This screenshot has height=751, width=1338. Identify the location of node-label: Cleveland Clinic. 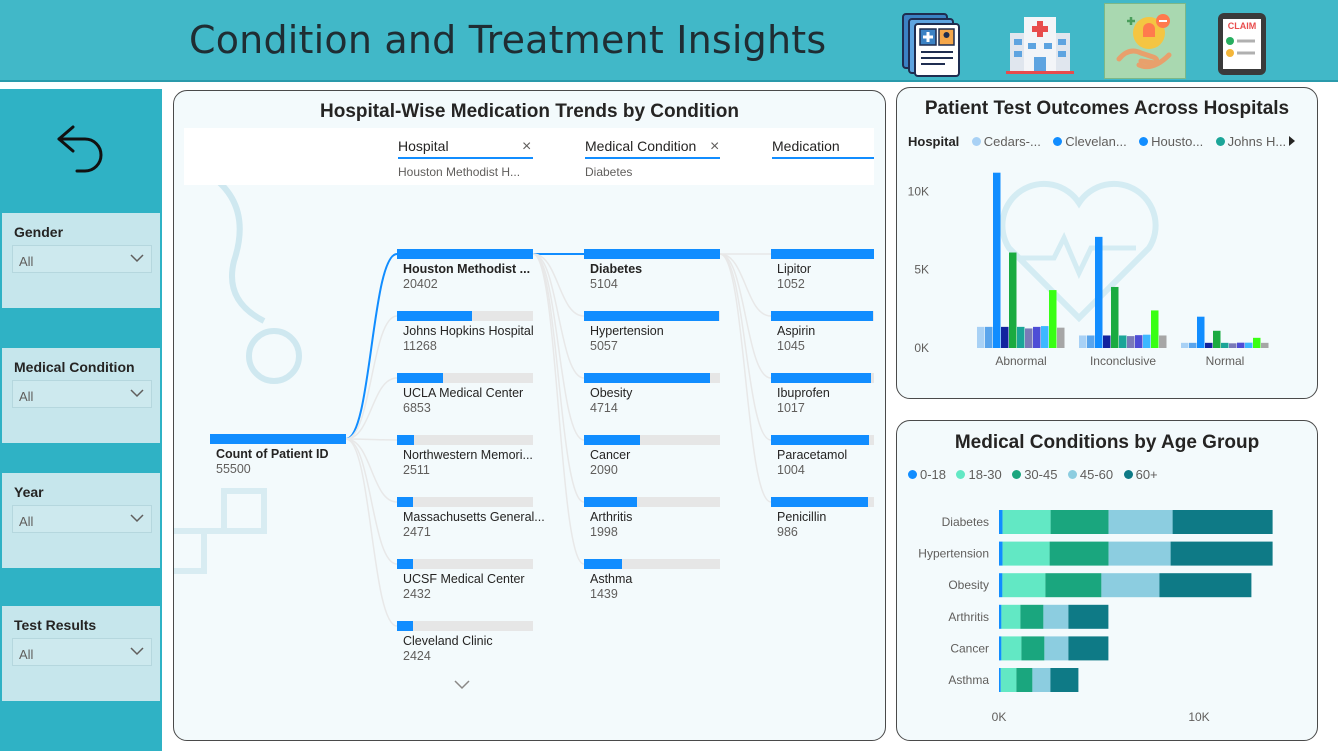
(448, 641).